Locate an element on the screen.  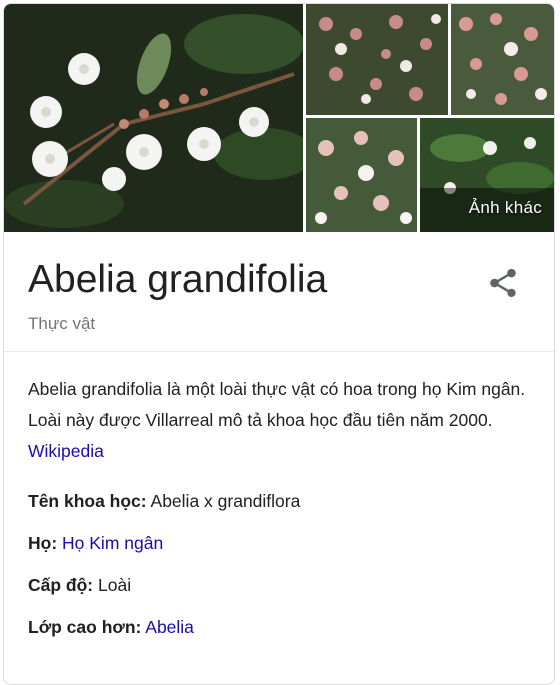
wikipedia-link: Wikipedia is located at coordinates (66, 451).